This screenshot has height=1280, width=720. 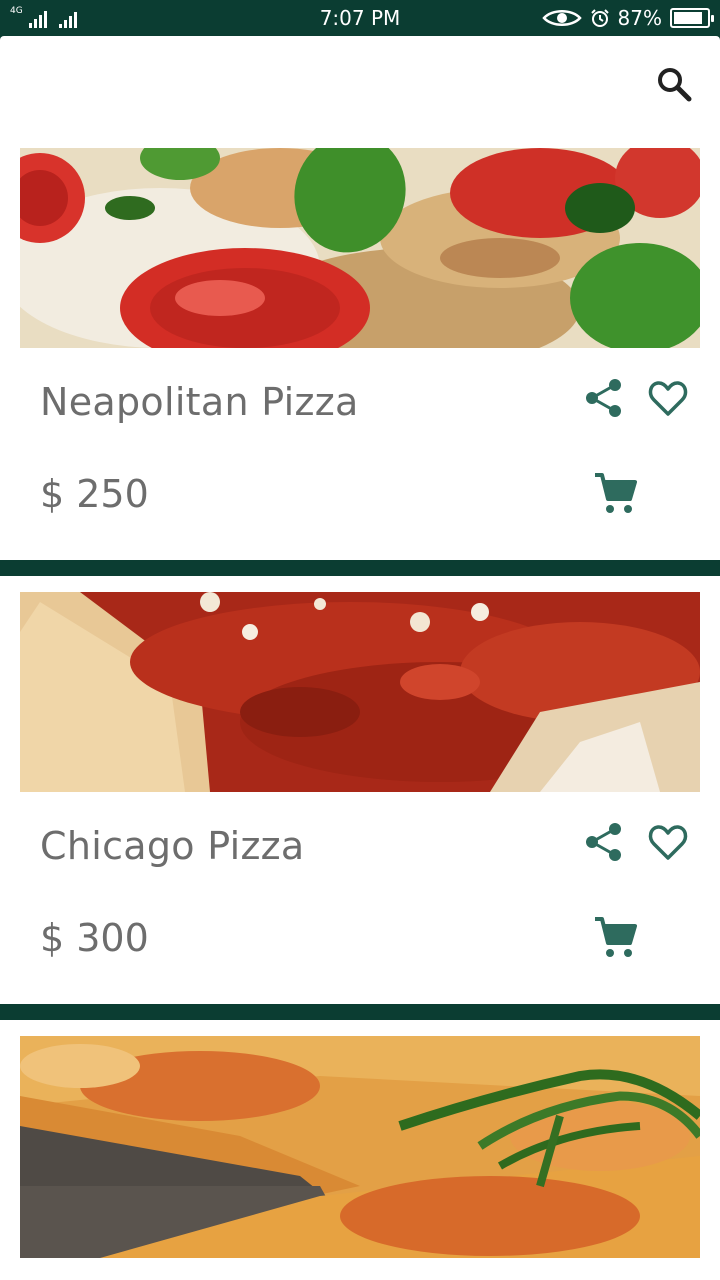 What do you see at coordinates (688, 18) in the screenshot?
I see `battery-fill` at bounding box center [688, 18].